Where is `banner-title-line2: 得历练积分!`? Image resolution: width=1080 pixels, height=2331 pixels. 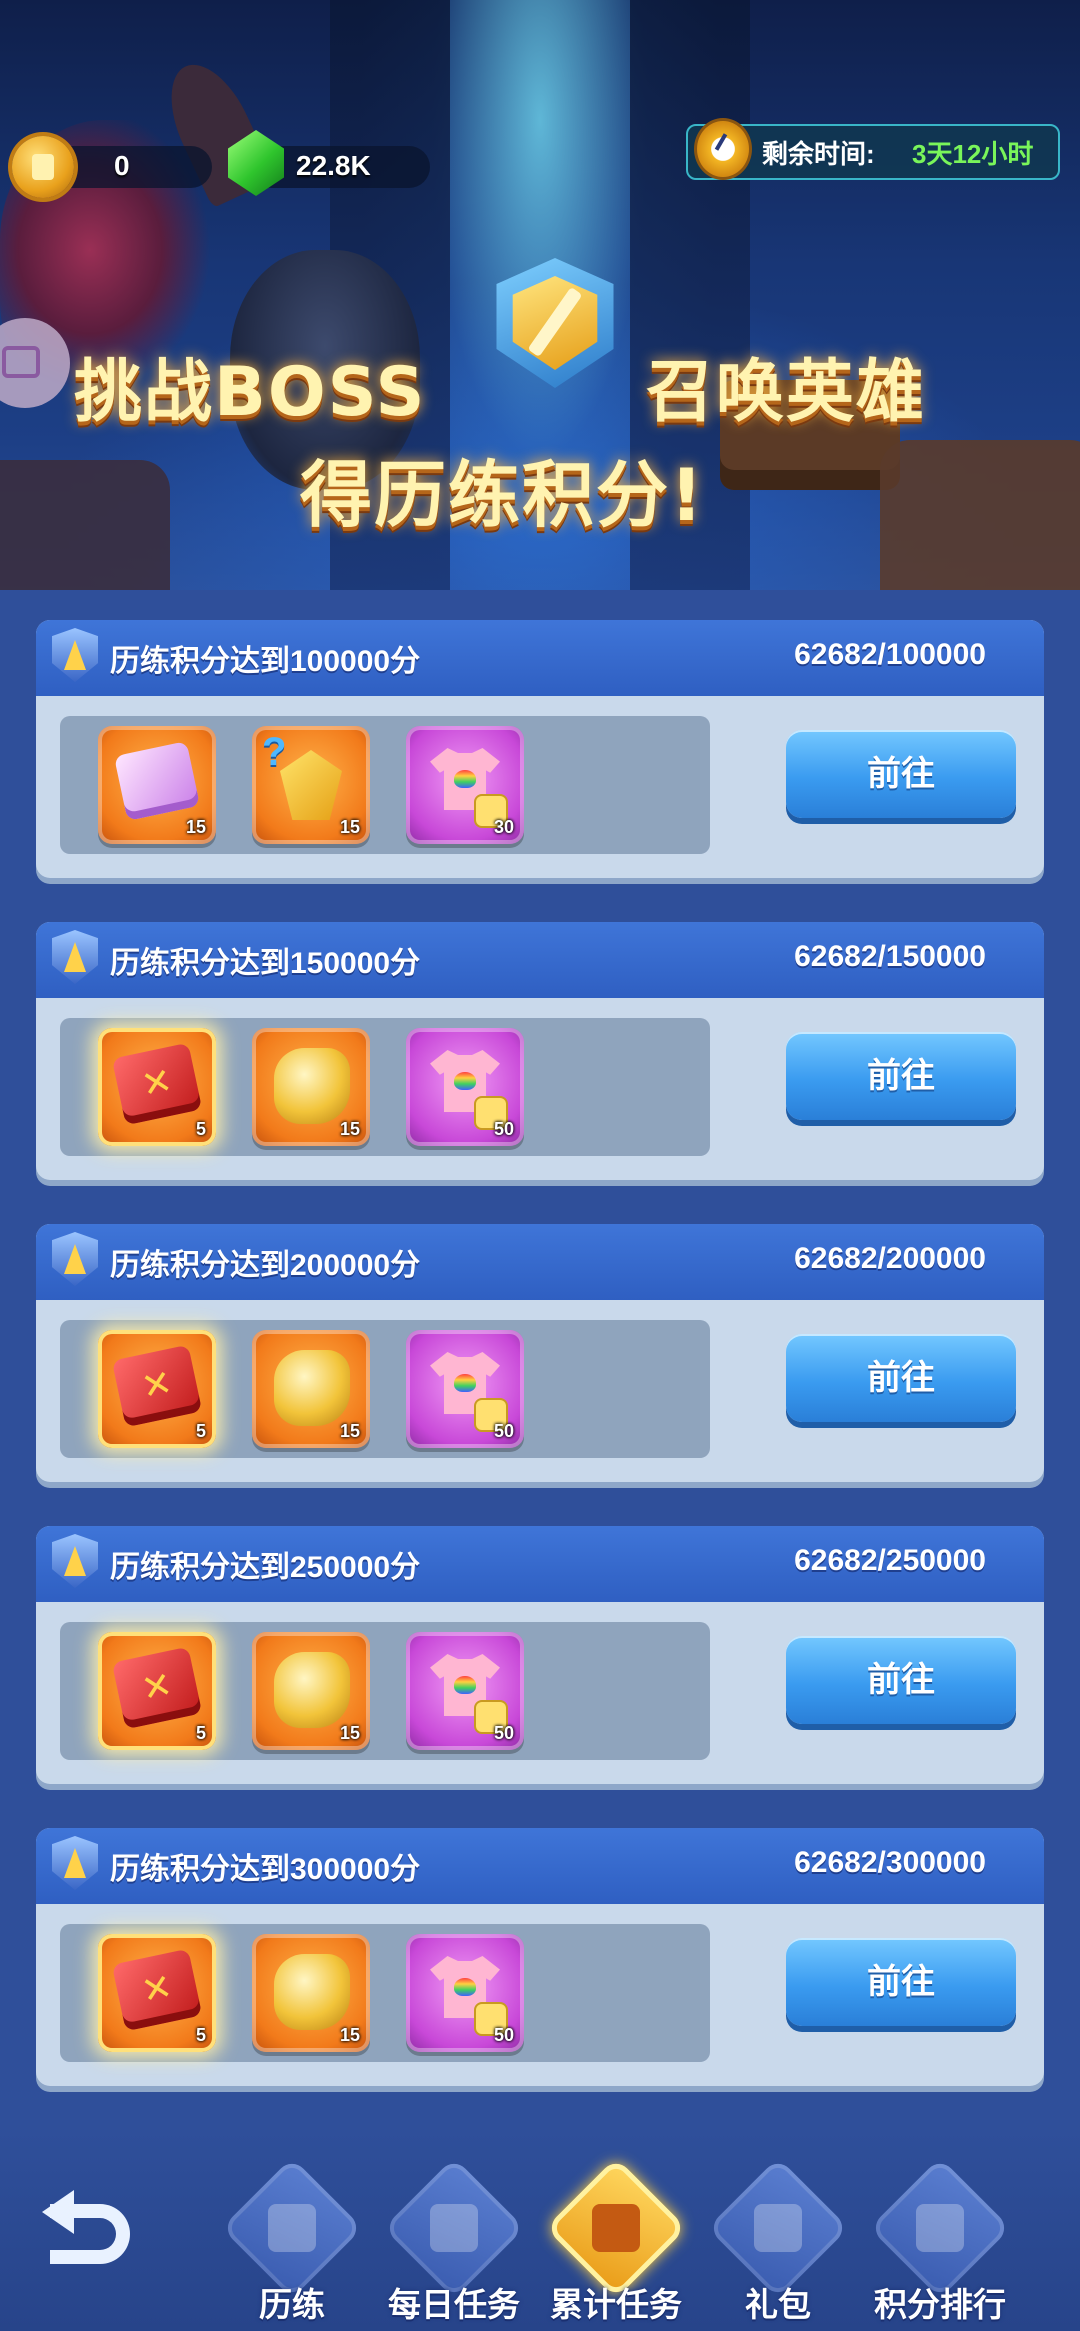
banner-title-line2: 得历练积分! is located at coordinates (502, 495).